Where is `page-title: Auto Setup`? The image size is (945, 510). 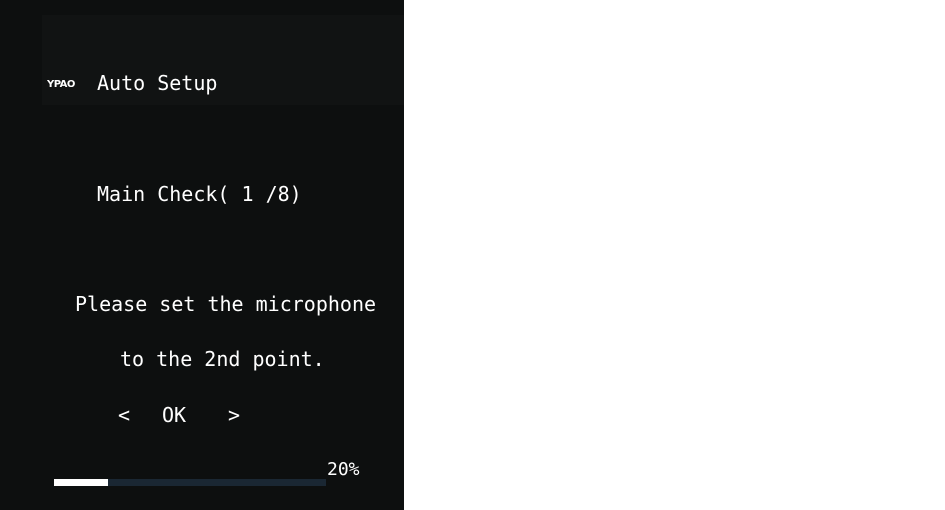 page-title: Auto Setup is located at coordinates (157, 83).